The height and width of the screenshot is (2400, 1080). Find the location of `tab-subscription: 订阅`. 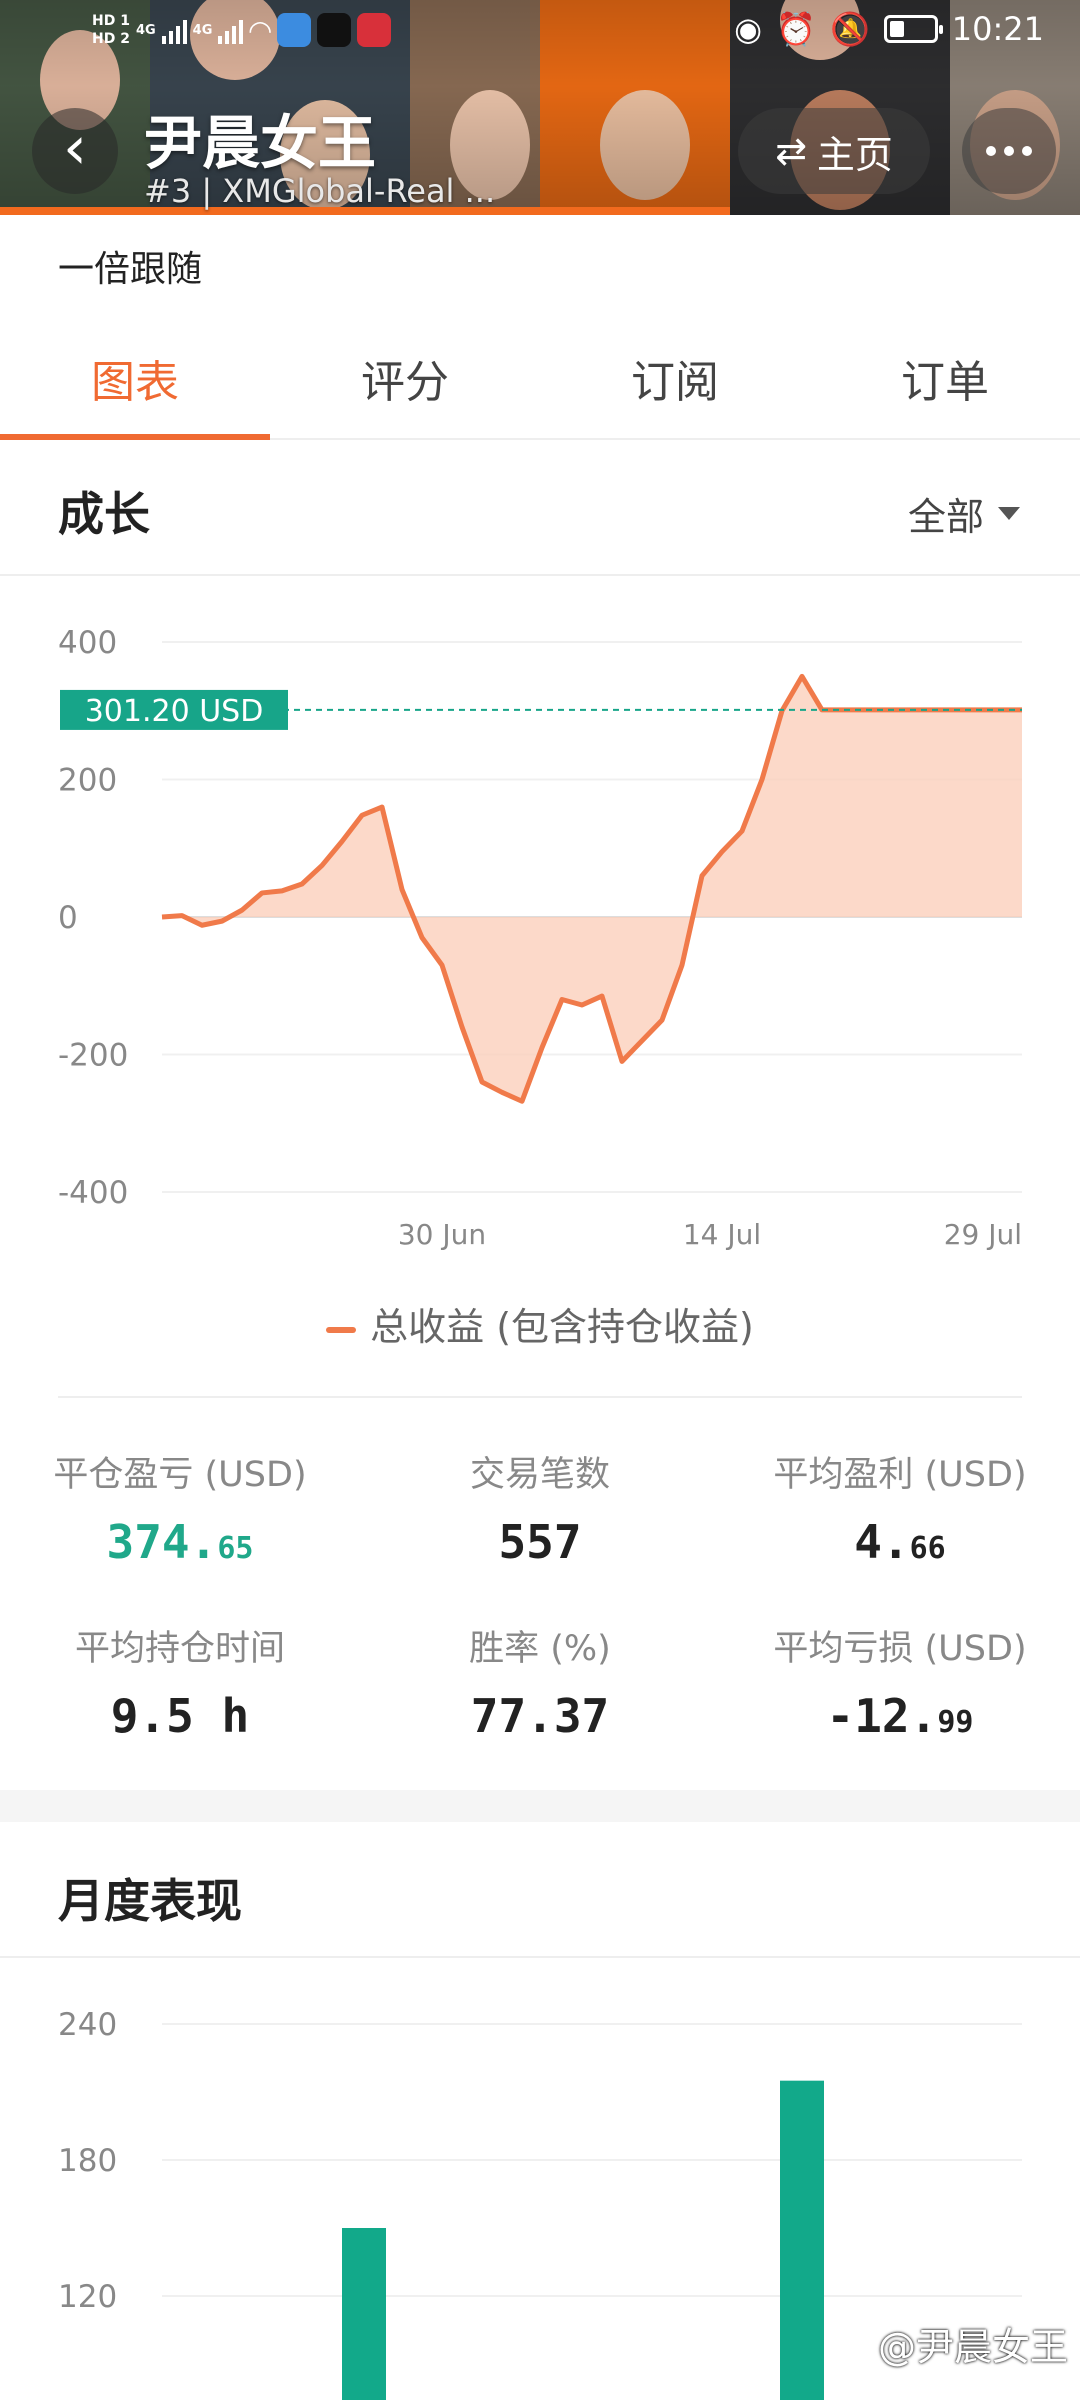

tab-subscription: 订阅 is located at coordinates (675, 386).